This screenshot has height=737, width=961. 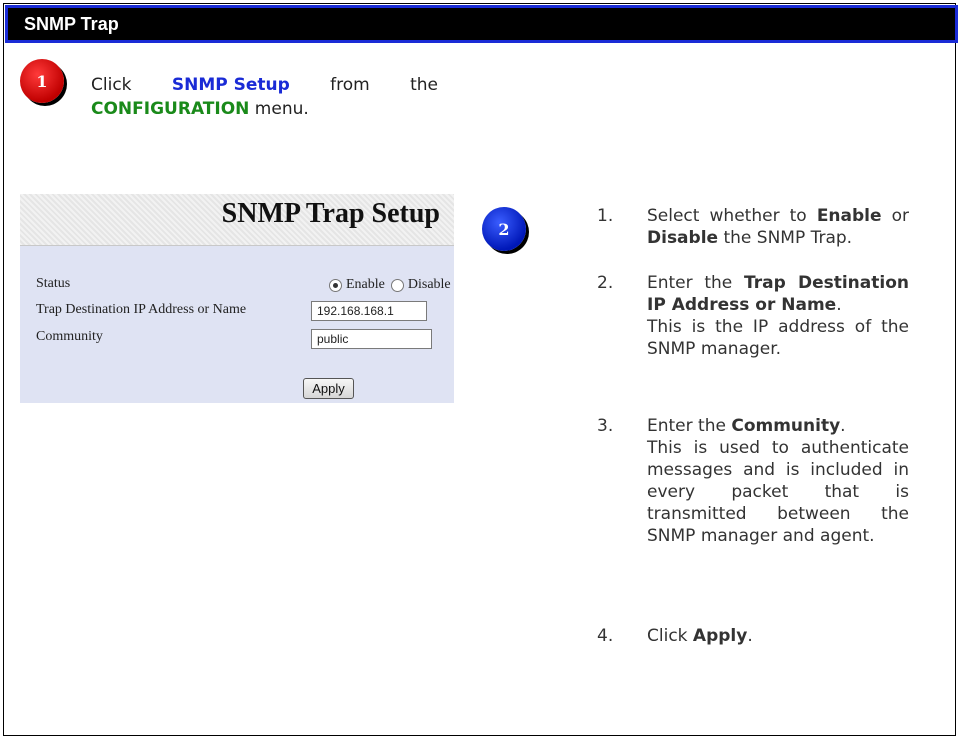 I want to click on step-1-number: 1, so click(x=42, y=81).